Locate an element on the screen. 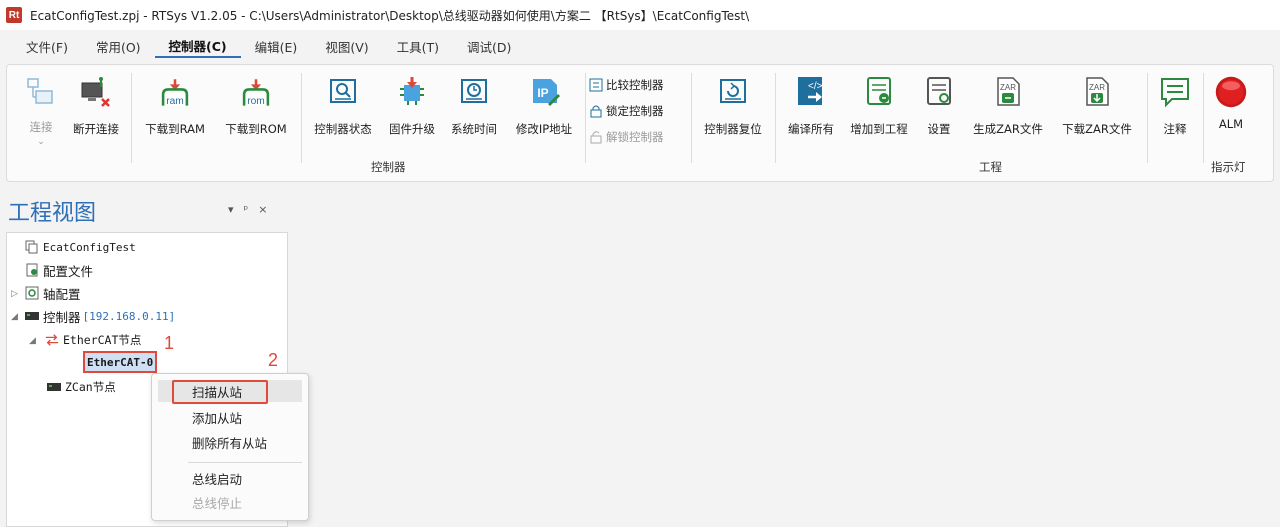  firmware-upgrade-label: 固件升级 is located at coordinates (412, 129).